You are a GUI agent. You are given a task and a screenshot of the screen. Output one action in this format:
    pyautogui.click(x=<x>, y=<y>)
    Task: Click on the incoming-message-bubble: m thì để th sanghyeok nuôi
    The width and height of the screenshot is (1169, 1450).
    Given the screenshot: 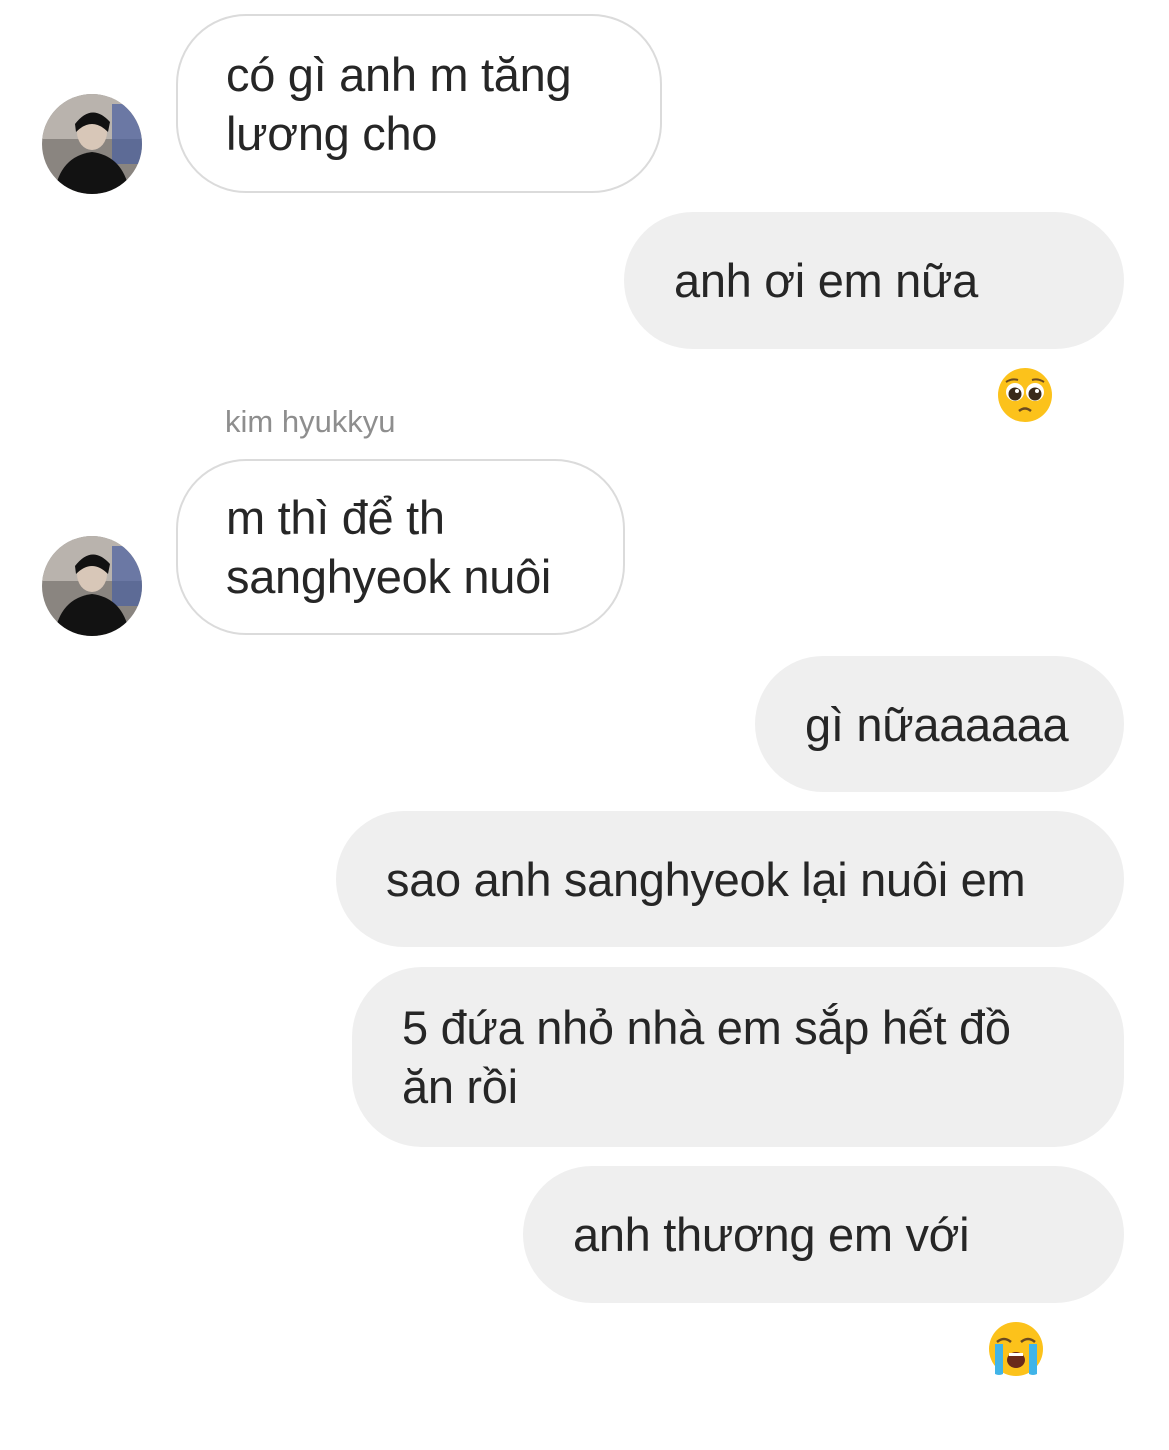 What is the action you would take?
    pyautogui.click(x=400, y=547)
    